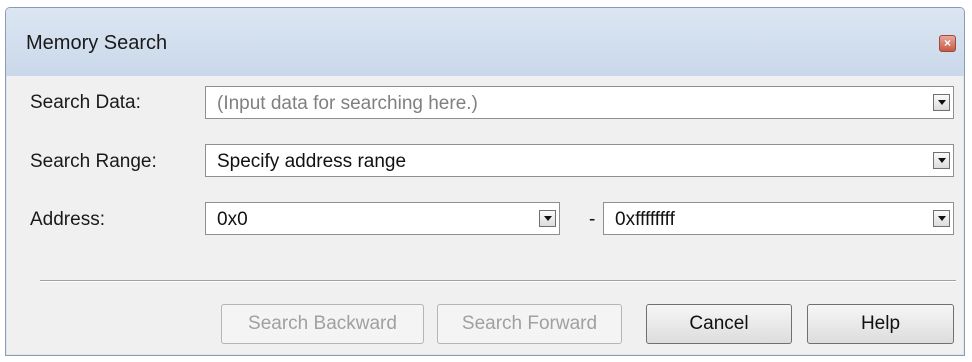 This screenshot has height=362, width=972. What do you see at coordinates (498, 281) in the screenshot?
I see `button-separator` at bounding box center [498, 281].